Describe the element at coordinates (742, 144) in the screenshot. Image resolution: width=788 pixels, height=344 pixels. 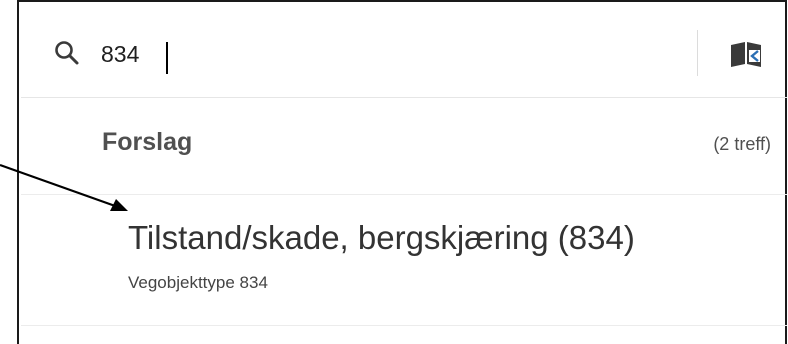
I see `suggestions-count: (2 treff)` at that location.